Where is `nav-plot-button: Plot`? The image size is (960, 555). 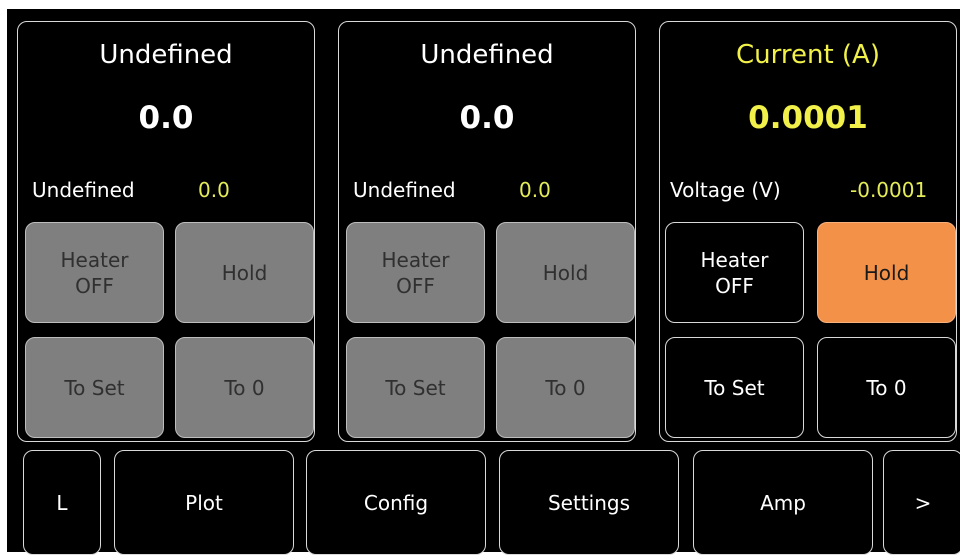
nav-plot-button: Plot is located at coordinates (204, 502).